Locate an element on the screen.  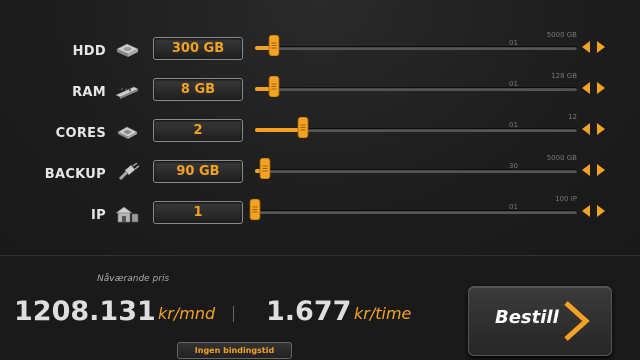
order-button: Bestill is located at coordinates (540, 321).